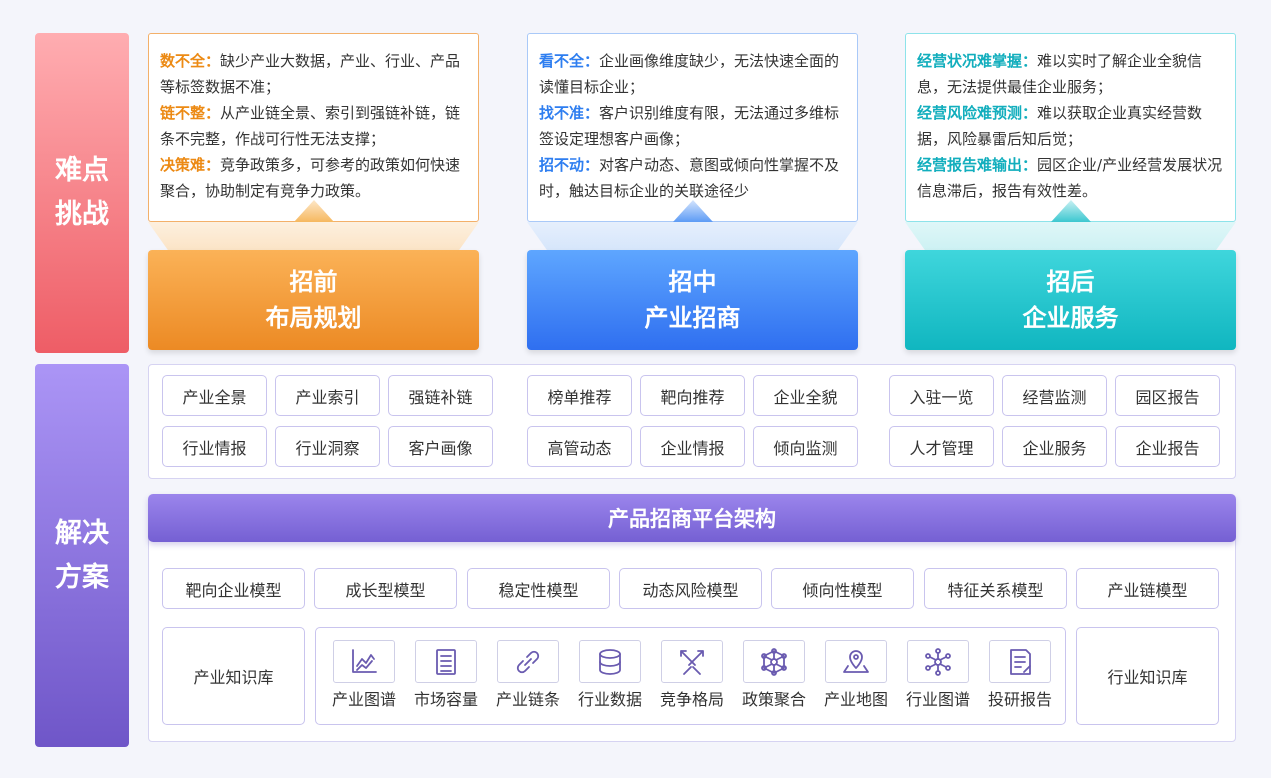 Image resolution: width=1271 pixels, height=778 pixels. I want to click on problem-item: 找不准：客户识别维度有限，无法通过多维标签设定理想客户画像；, so click(689, 126).